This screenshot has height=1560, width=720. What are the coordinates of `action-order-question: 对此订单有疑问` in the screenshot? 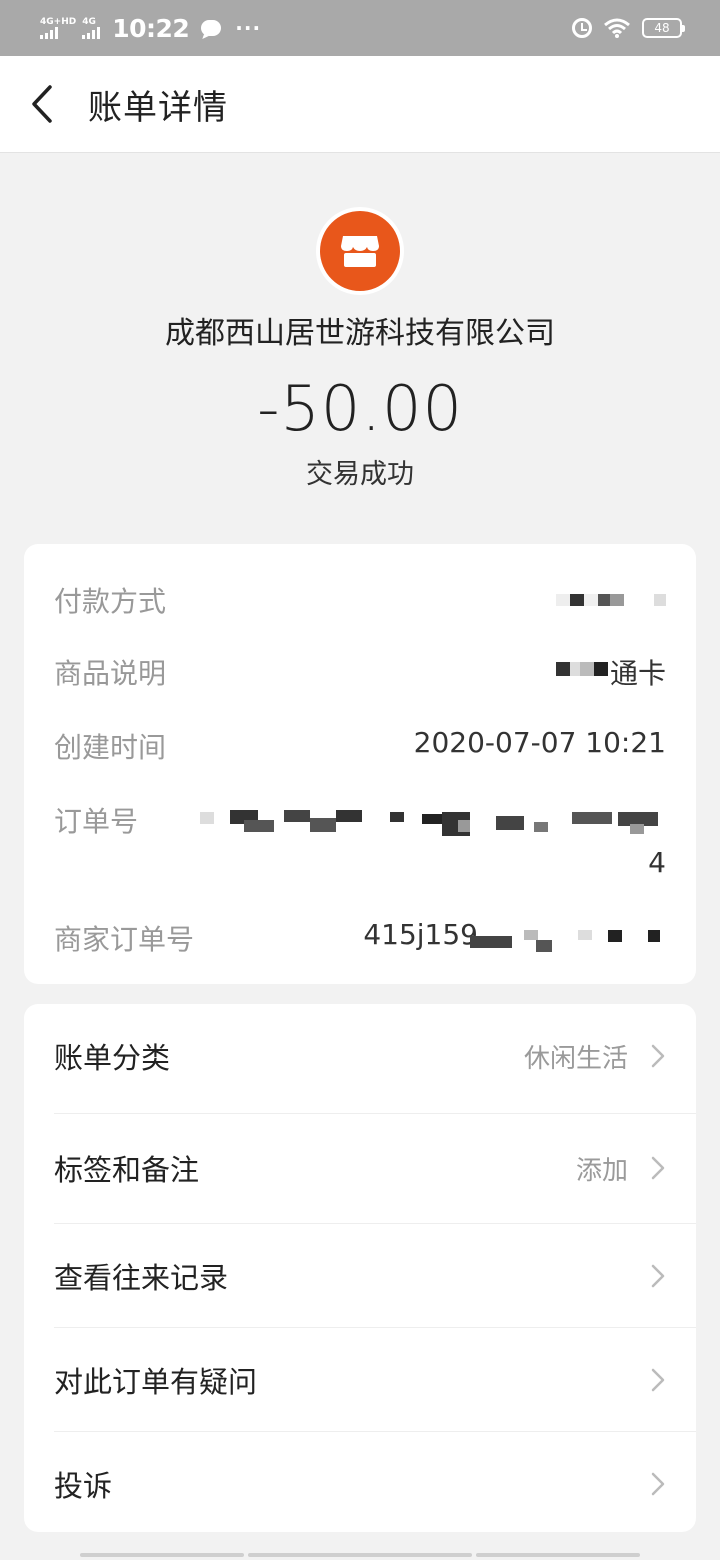 It's located at (360, 1380).